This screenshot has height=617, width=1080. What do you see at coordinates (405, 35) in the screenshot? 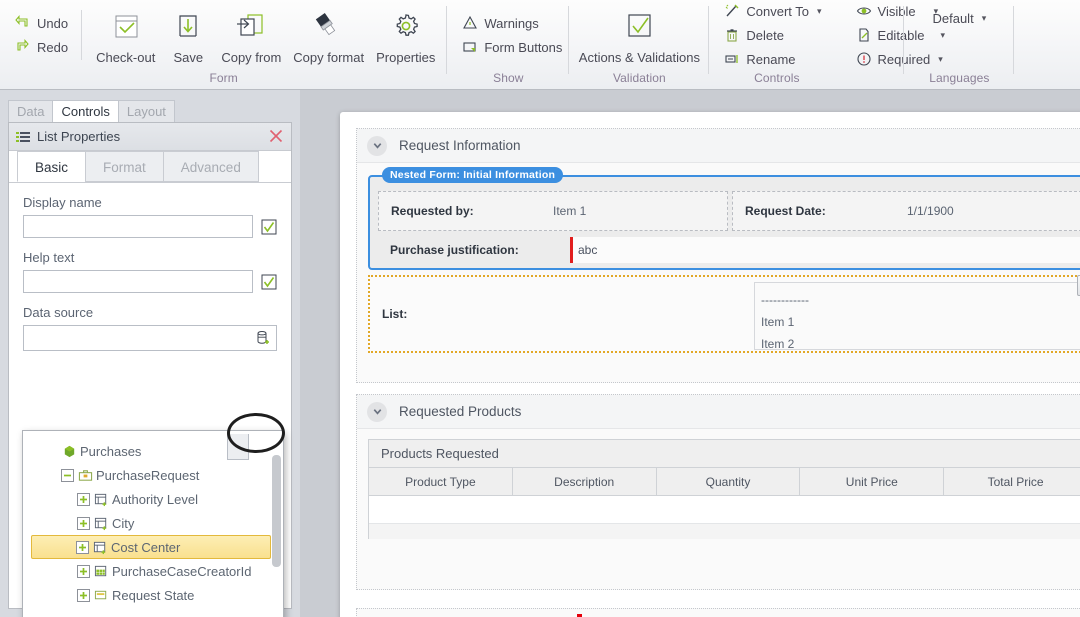
I see `properties-button: Properties` at bounding box center [405, 35].